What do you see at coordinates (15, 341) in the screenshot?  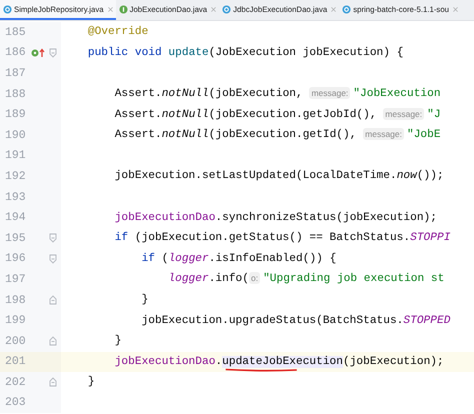 I see `line-number: 200` at bounding box center [15, 341].